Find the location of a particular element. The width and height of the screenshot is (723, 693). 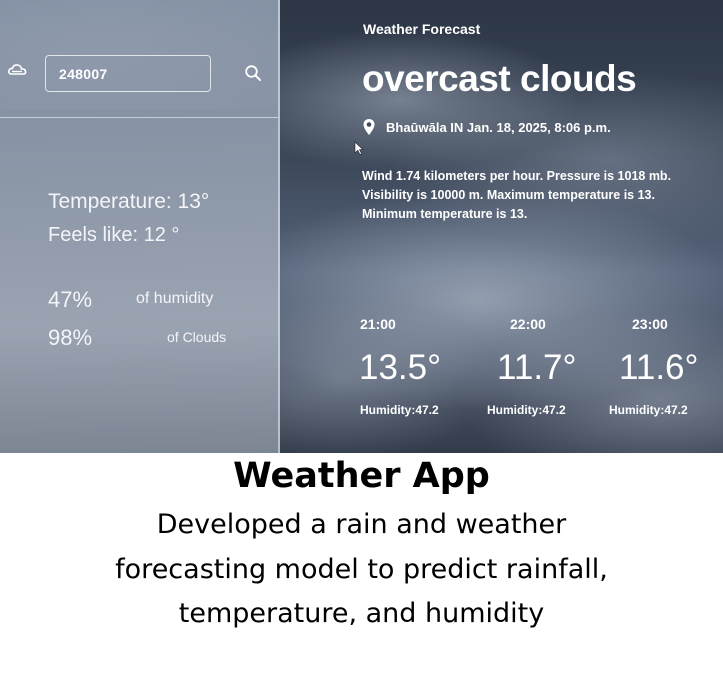

cloud-icon is located at coordinates (17, 69).